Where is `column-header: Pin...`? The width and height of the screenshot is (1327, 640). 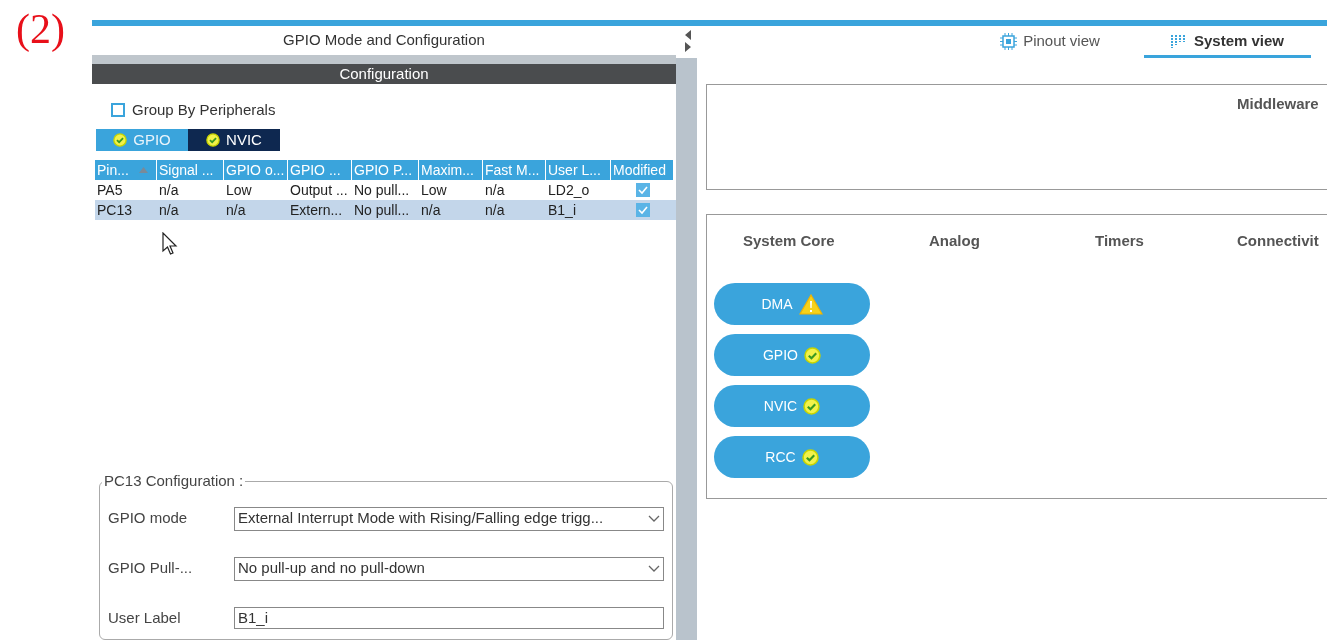
column-header: Pin... is located at coordinates (126, 170).